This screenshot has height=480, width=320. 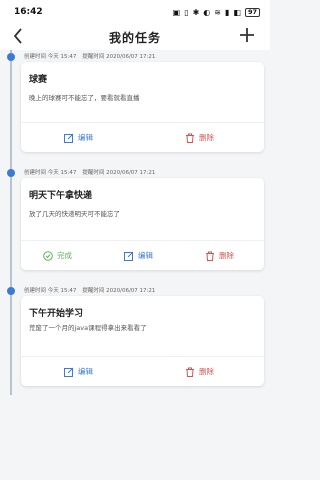 I want to click on nfc-icon: ▣, so click(x=176, y=12).